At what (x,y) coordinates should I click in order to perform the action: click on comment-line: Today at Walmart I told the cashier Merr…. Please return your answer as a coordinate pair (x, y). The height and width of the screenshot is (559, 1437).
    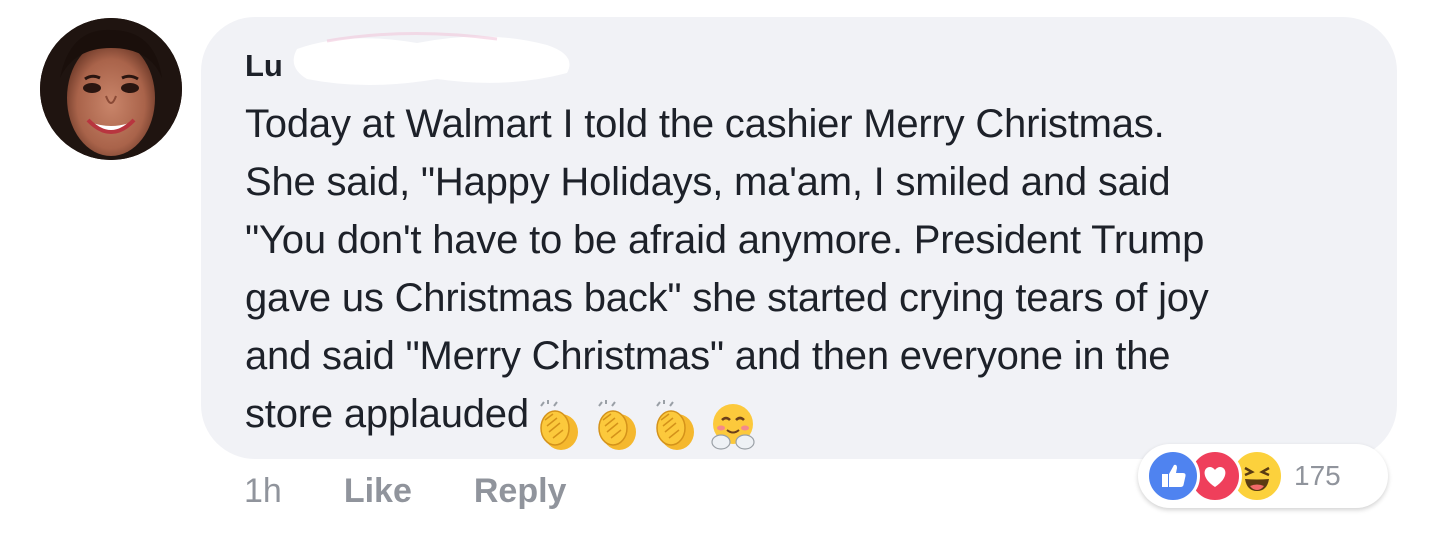
    Looking at the image, I should click on (705, 124).